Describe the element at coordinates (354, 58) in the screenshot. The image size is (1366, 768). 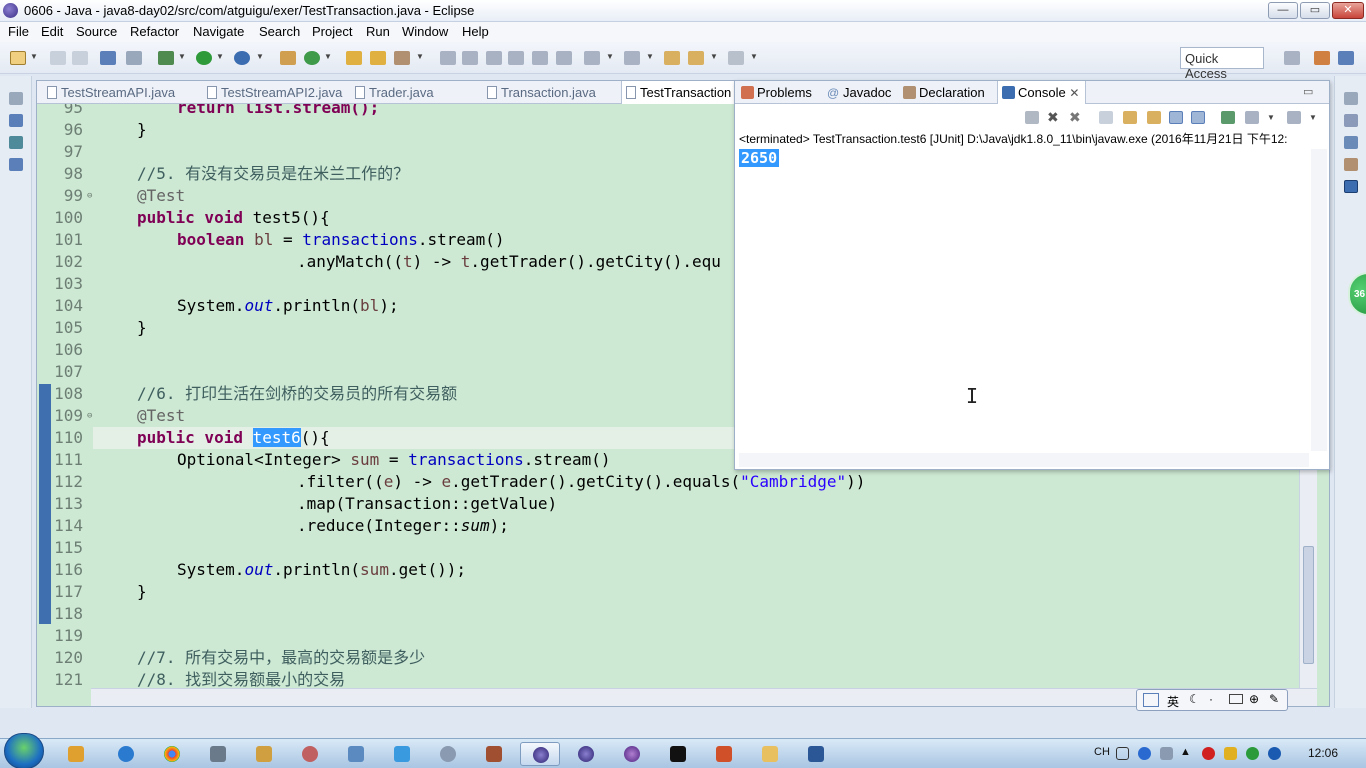
I see `open-type-icon` at that location.